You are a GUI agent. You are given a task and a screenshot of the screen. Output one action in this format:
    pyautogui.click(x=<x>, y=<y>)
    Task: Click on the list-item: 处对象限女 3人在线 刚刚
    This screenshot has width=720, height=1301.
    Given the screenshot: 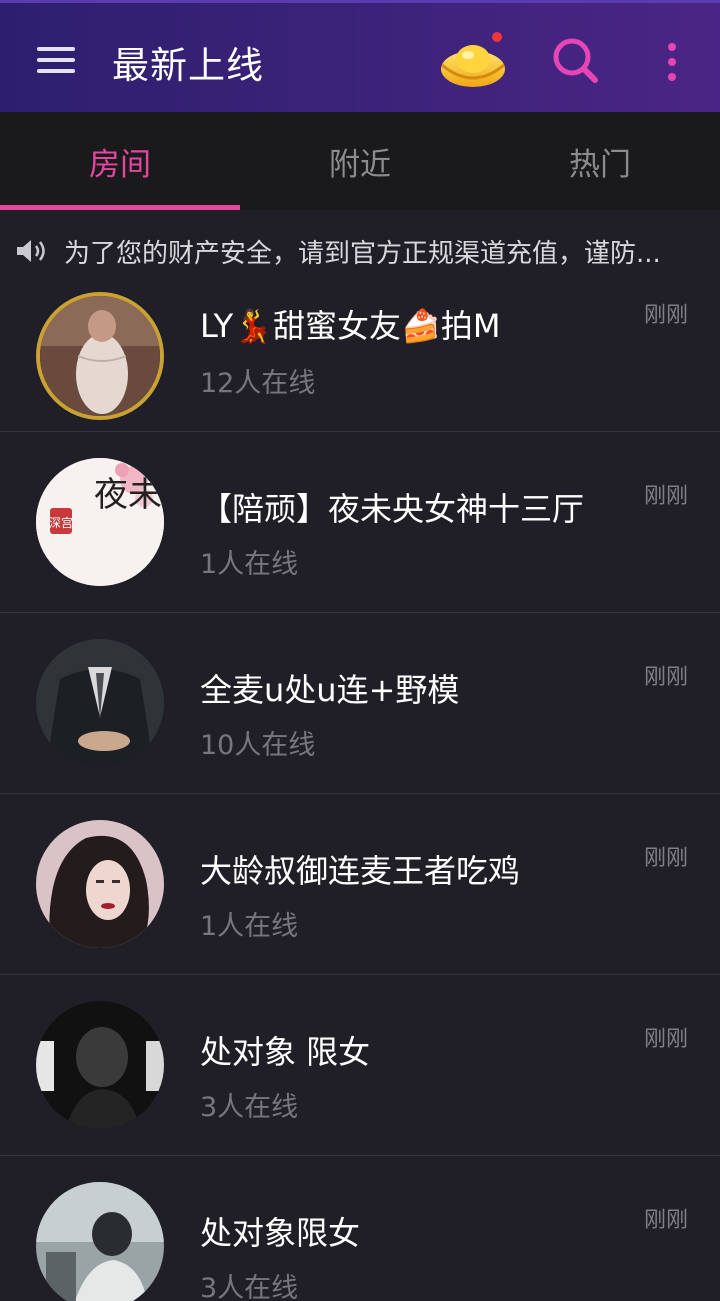 What is the action you would take?
    pyautogui.click(x=360, y=1228)
    